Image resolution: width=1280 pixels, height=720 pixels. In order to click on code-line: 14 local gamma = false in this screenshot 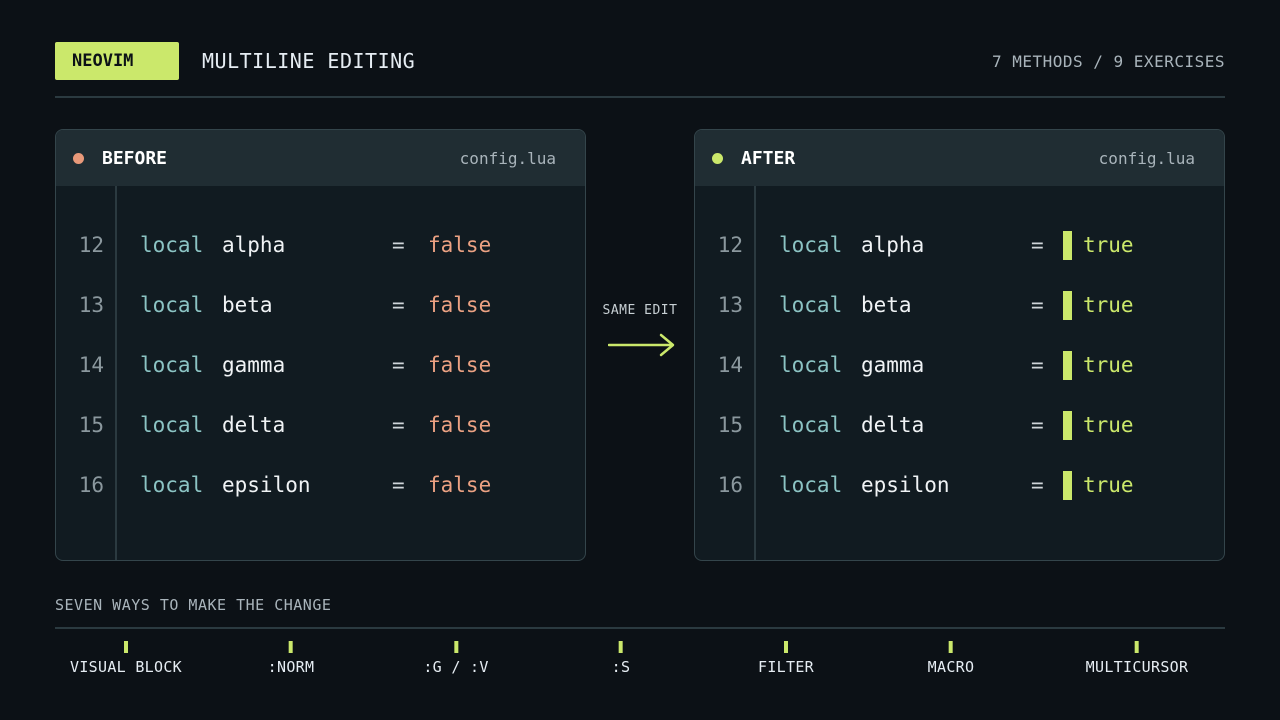, I will do `click(320, 365)`.